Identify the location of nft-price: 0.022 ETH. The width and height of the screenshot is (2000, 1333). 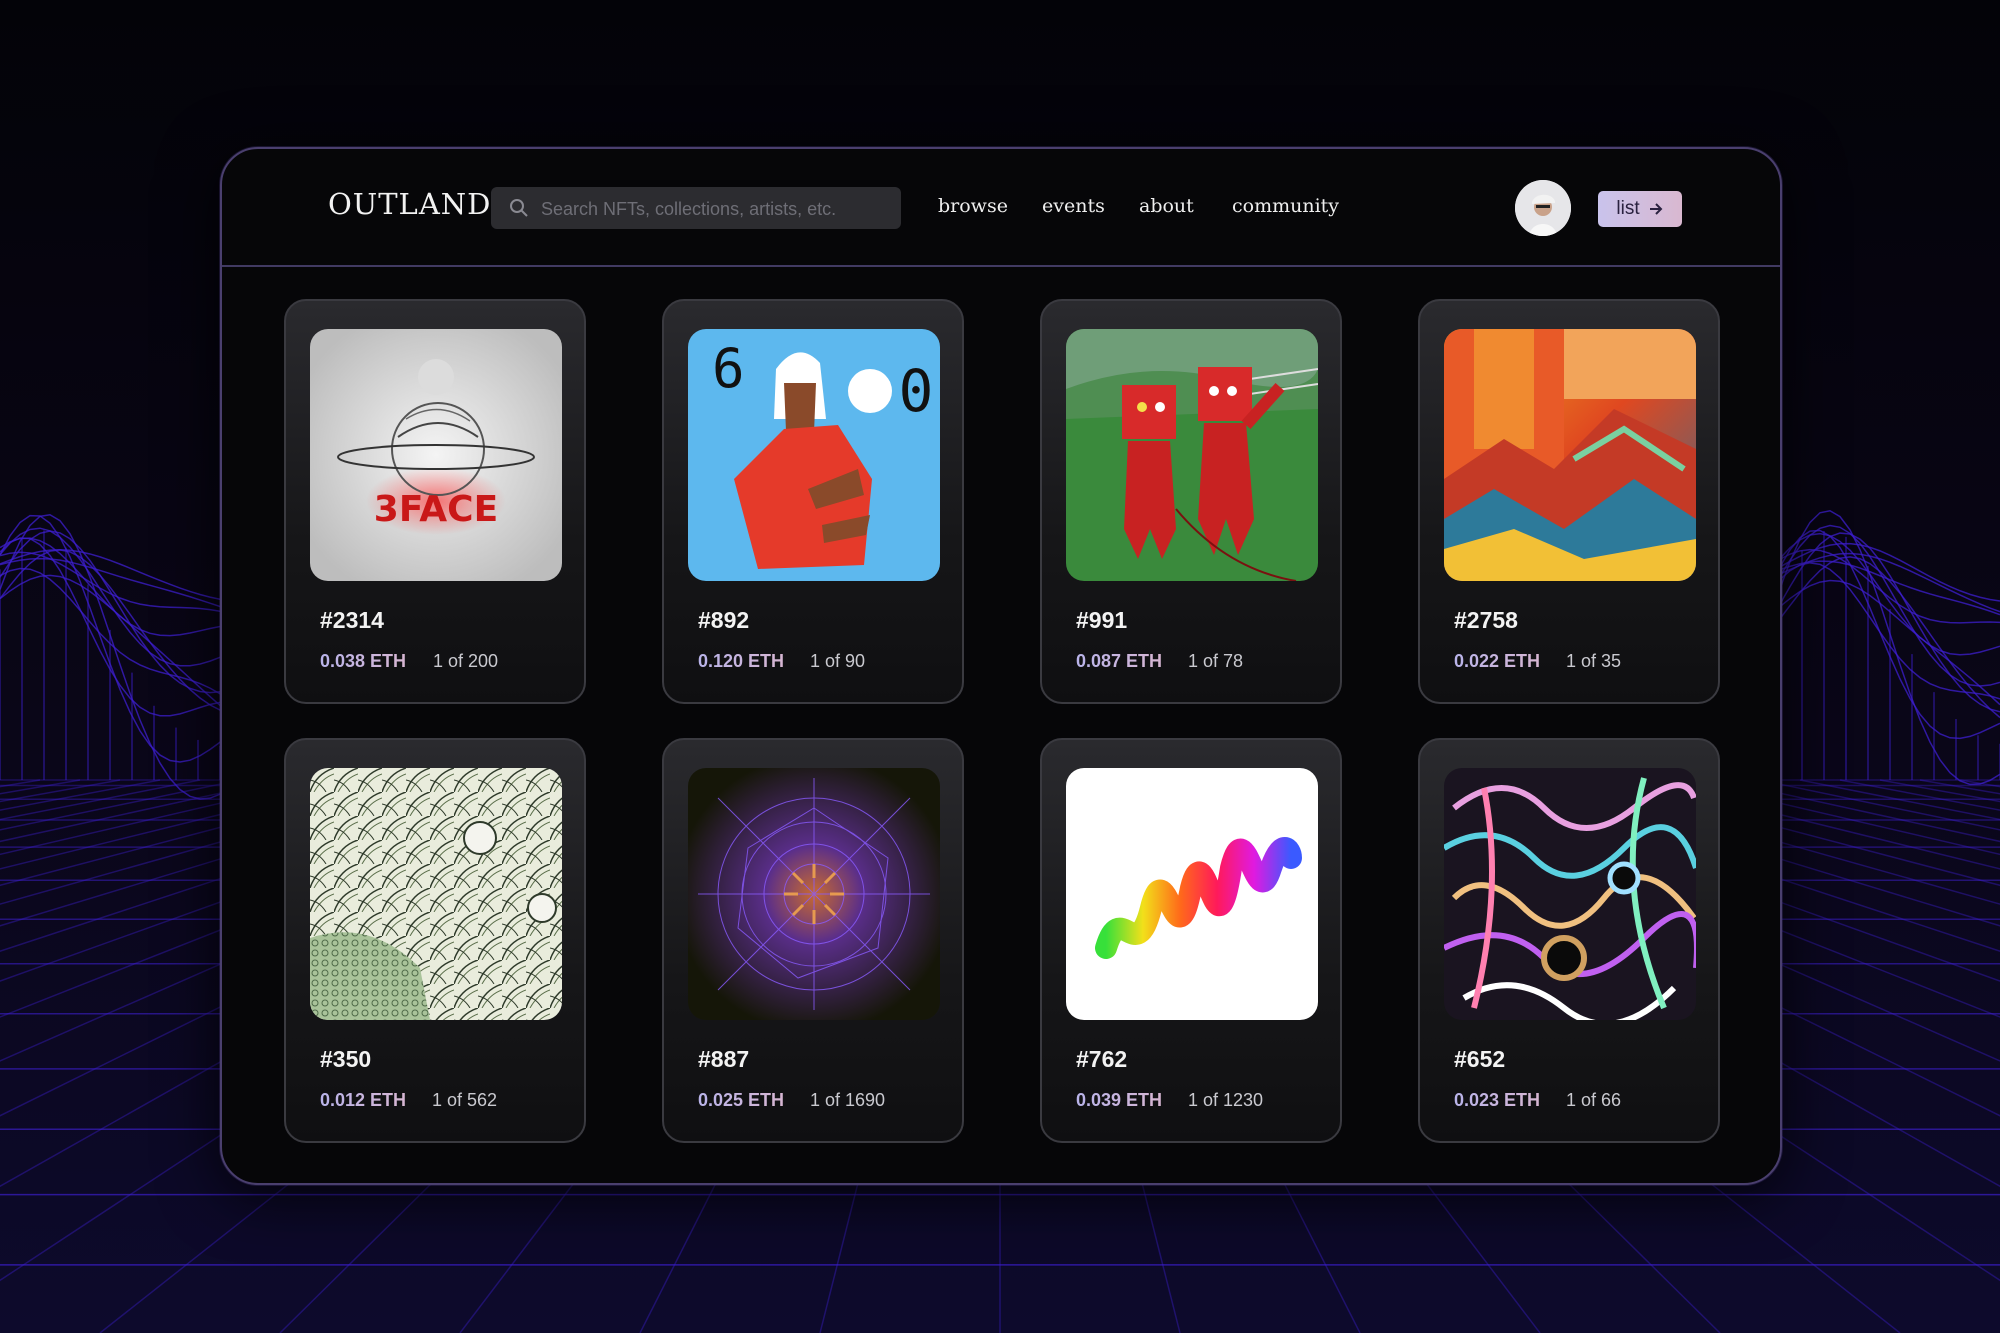
(1497, 661).